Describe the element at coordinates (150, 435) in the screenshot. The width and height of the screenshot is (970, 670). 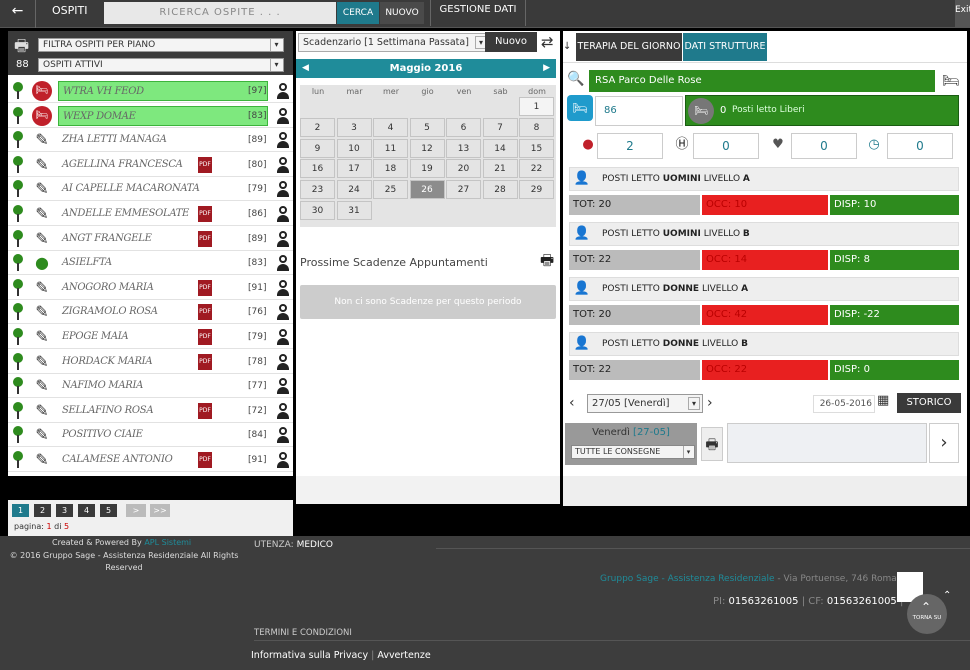
I see `patient-row: ✎ POSITIVO CIAIE [84]` at that location.